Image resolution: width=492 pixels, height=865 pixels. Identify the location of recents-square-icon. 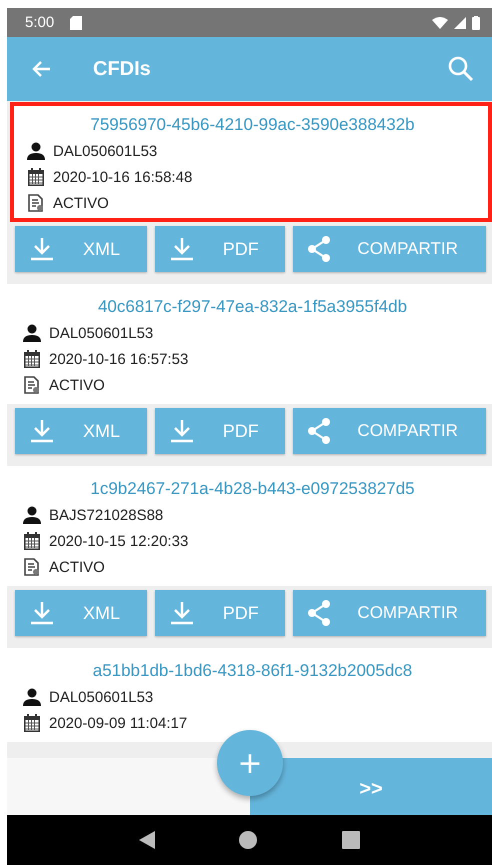
(351, 840).